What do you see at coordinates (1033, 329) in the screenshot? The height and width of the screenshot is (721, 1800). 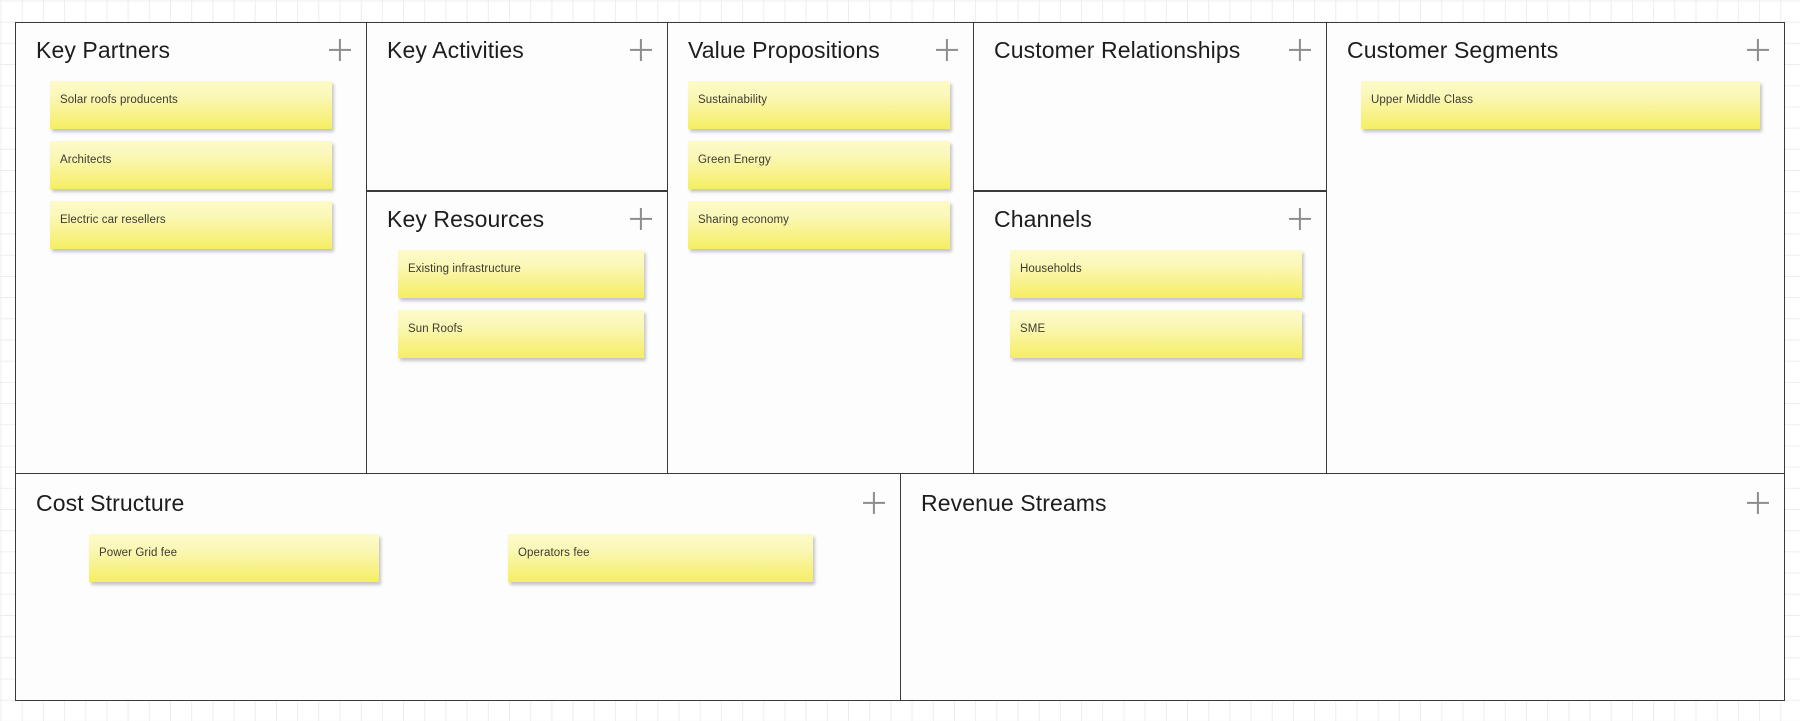 I see `sticky-note-text: SME` at bounding box center [1033, 329].